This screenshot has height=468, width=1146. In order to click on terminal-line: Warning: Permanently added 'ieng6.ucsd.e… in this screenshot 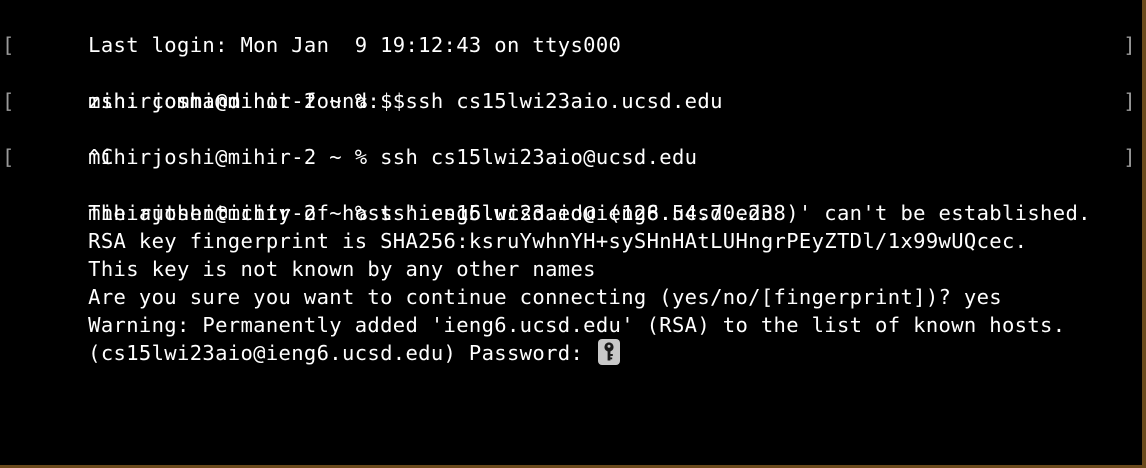, I will do `click(573, 310)`.